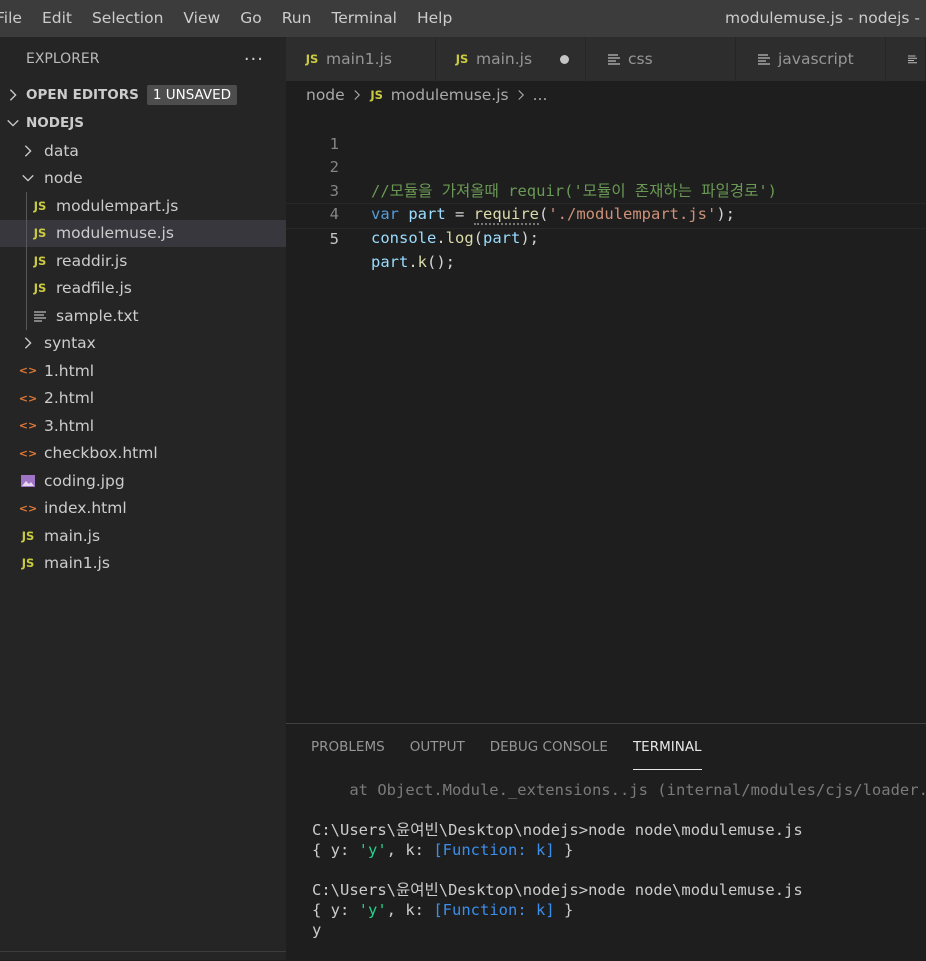 The width and height of the screenshot is (926, 961). Describe the element at coordinates (640, 59) in the screenshot. I see `tab-label: css` at that location.